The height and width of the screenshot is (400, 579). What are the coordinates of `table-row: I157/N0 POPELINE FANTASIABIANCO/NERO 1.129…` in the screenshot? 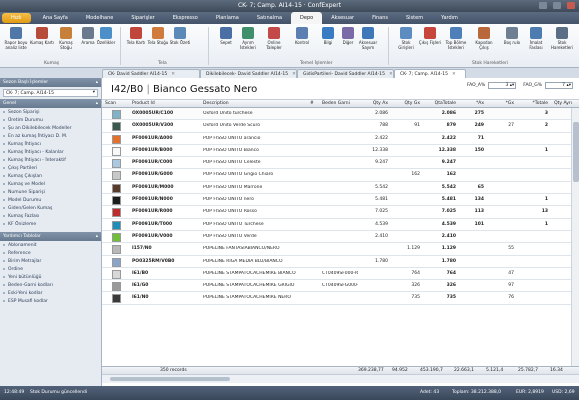 It's located at (340, 249).